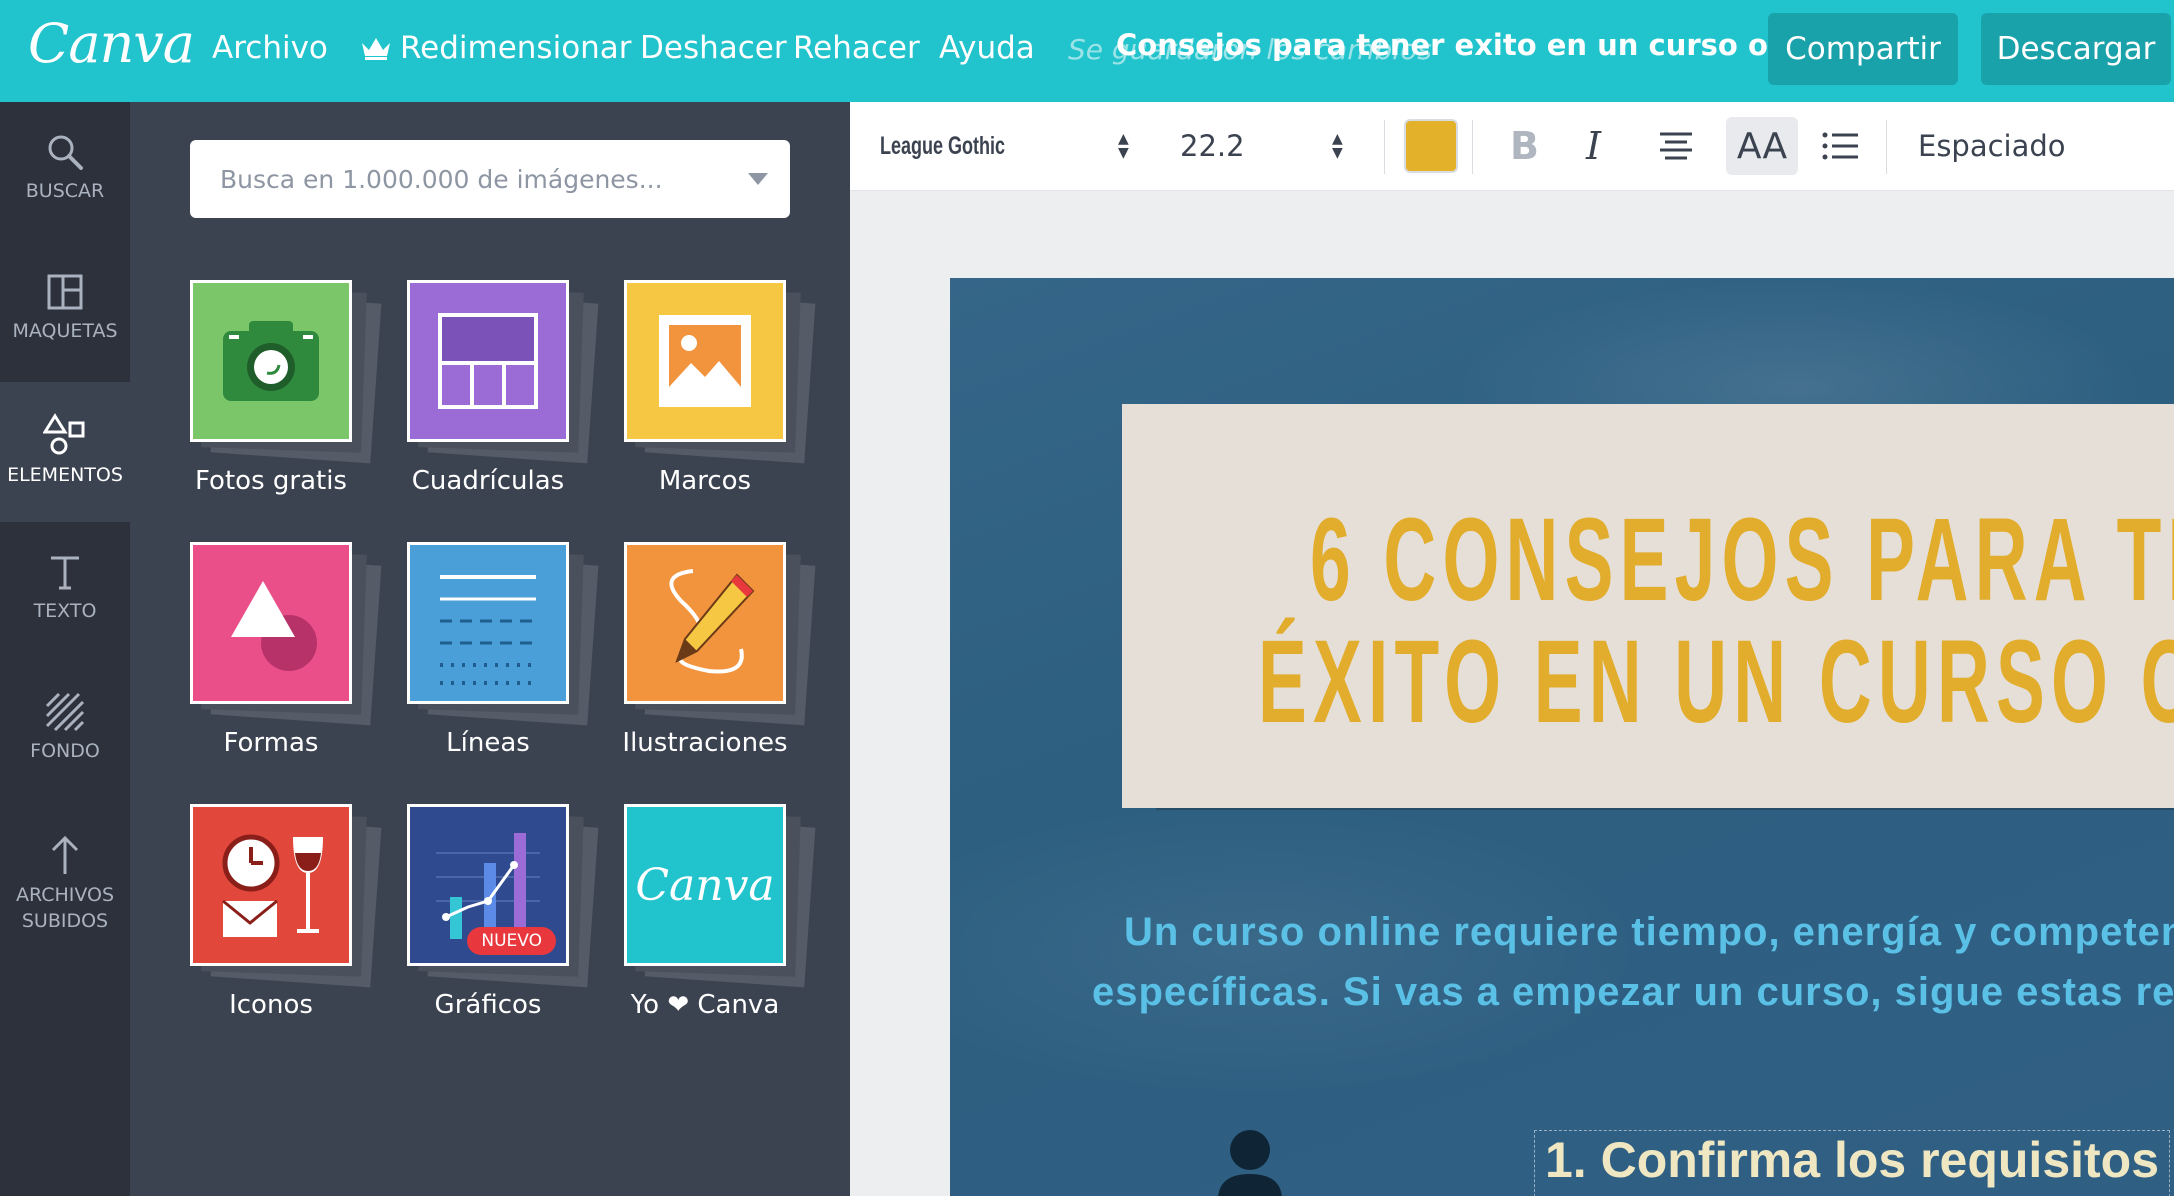 The height and width of the screenshot is (1196, 2174). Describe the element at coordinates (1742, 560) in the screenshot. I see `title-line-1: 6 CONSEJOS PARA TENE` at that location.